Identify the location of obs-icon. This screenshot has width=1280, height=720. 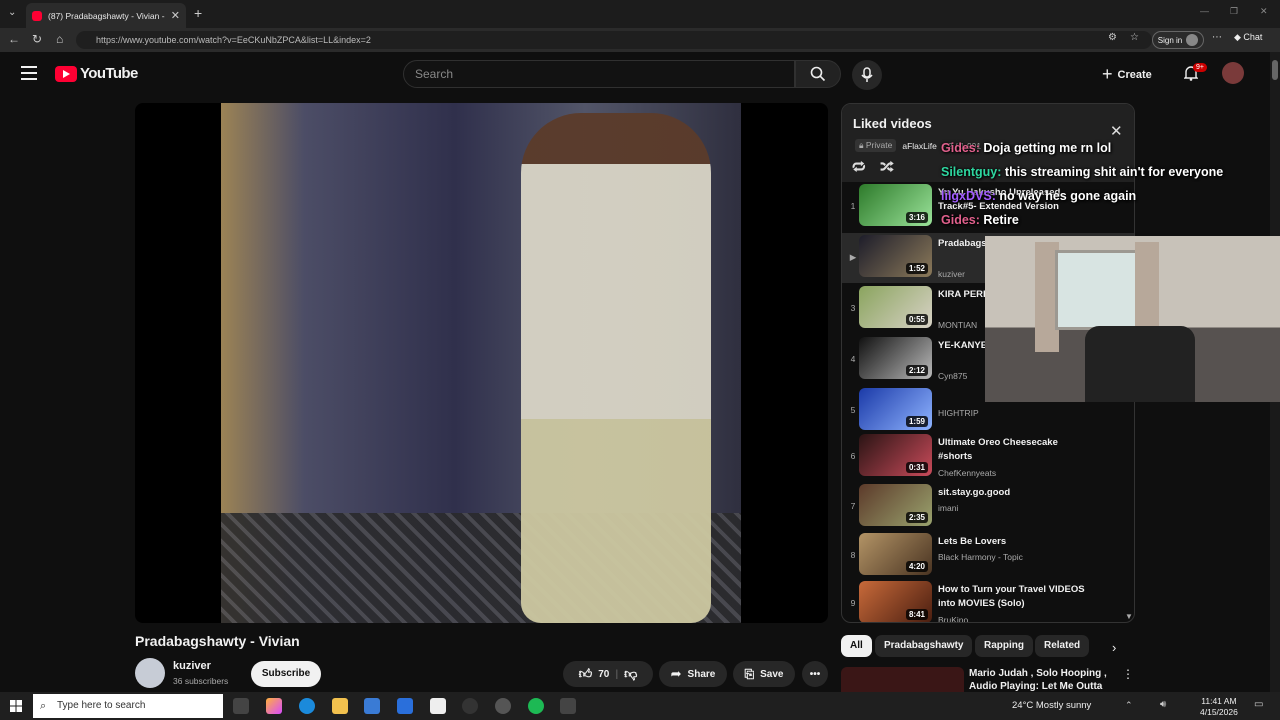
(470, 706).